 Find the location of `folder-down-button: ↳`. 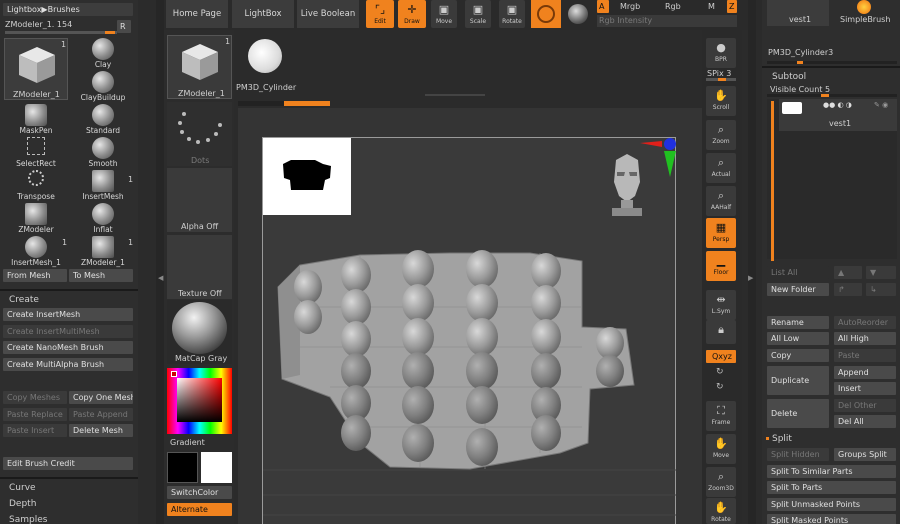

folder-down-button: ↳ is located at coordinates (881, 289).